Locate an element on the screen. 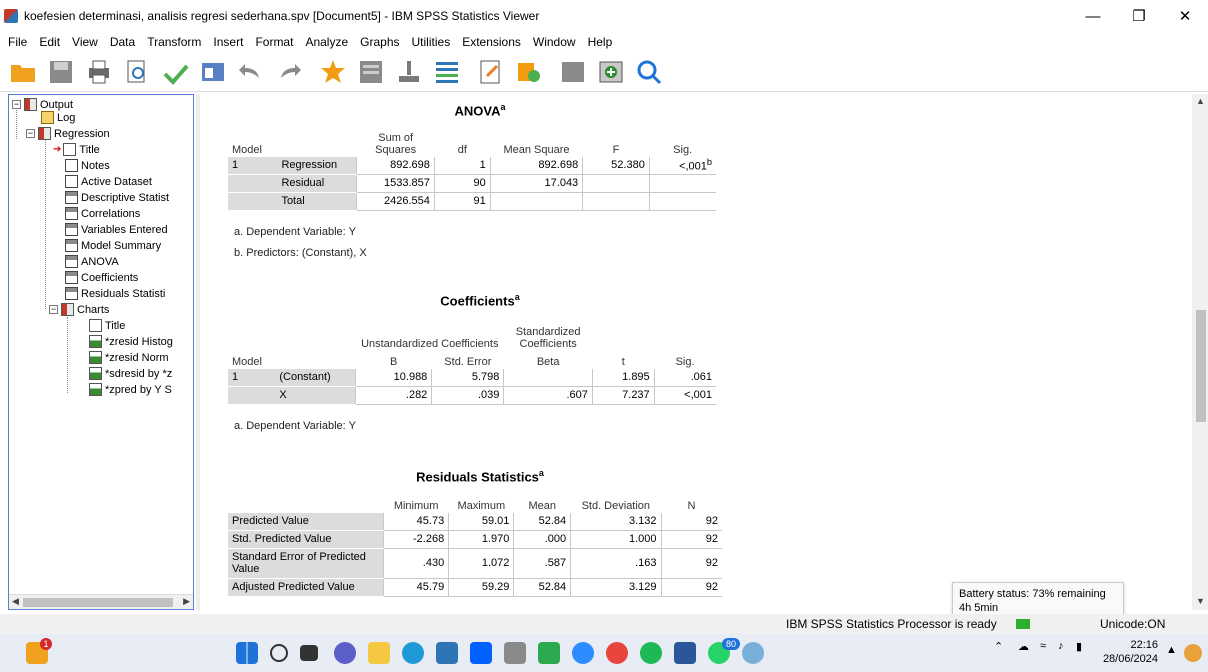 The height and width of the screenshot is (672, 1208). minimize-button: — is located at coordinates (1093, 16).